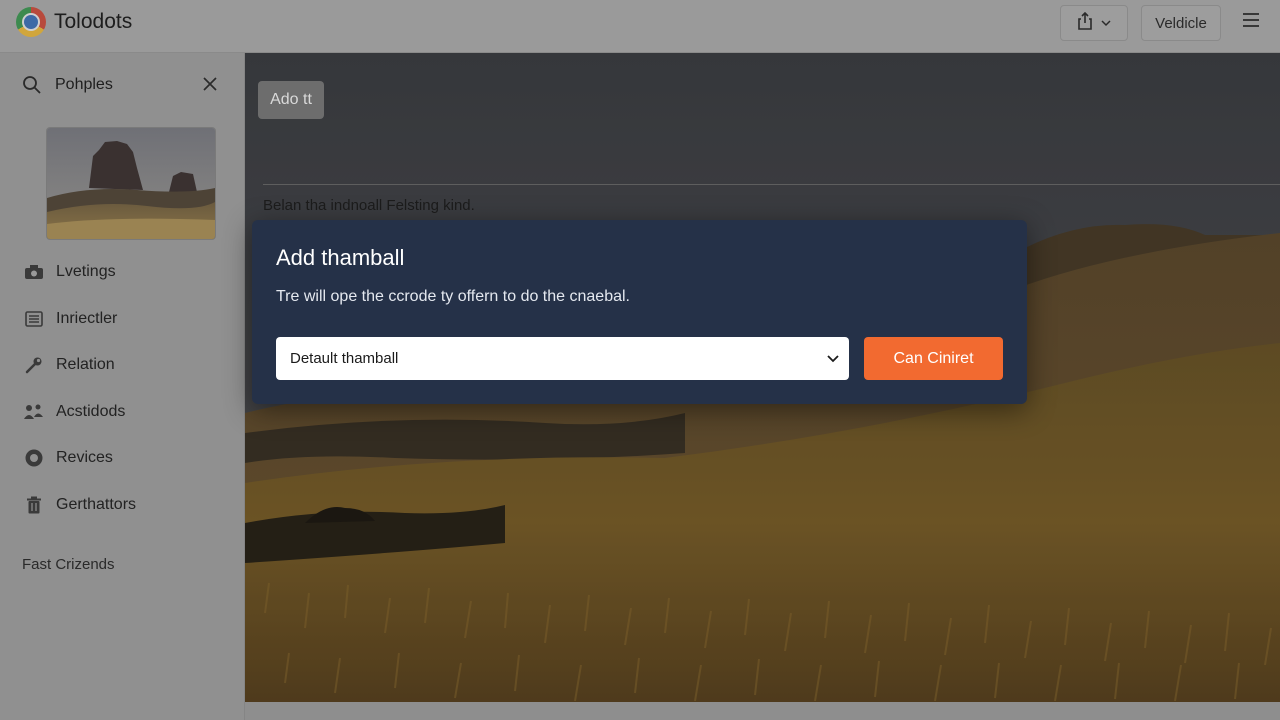 The height and width of the screenshot is (720, 1280). Describe the element at coordinates (762, 711) in the screenshot. I see `status-strip` at that location.